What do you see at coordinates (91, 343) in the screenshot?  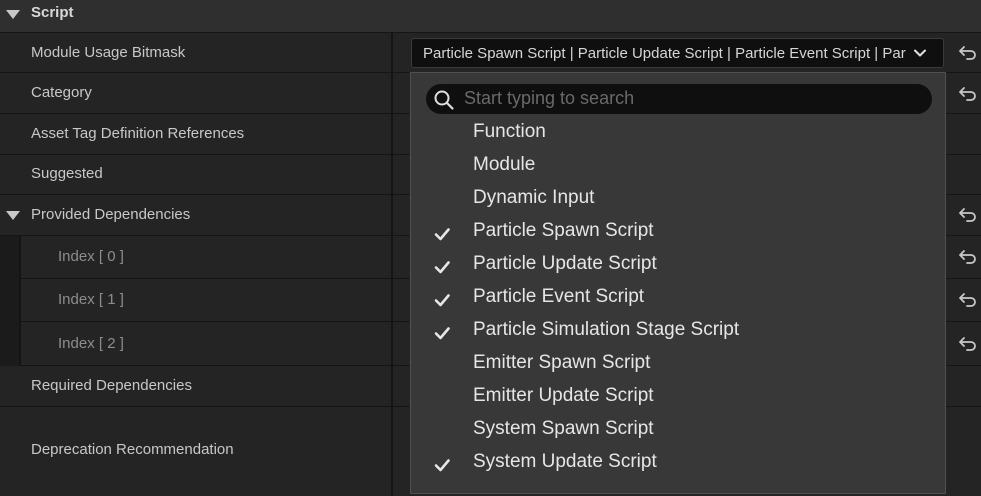 I see `array-index-label: Index [ 2 ]` at bounding box center [91, 343].